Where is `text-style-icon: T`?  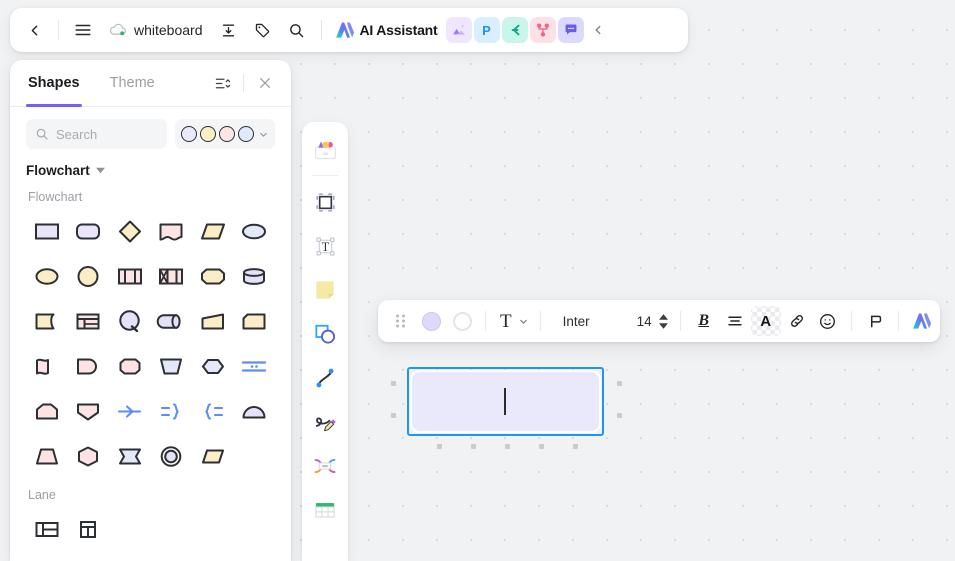
text-style-icon: T is located at coordinates (506, 321).